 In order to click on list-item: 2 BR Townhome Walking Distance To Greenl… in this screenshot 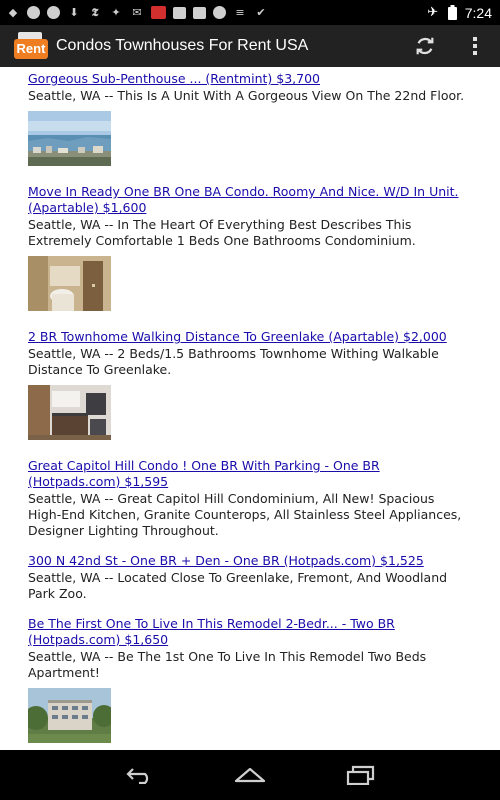, I will do `click(249, 384)`.